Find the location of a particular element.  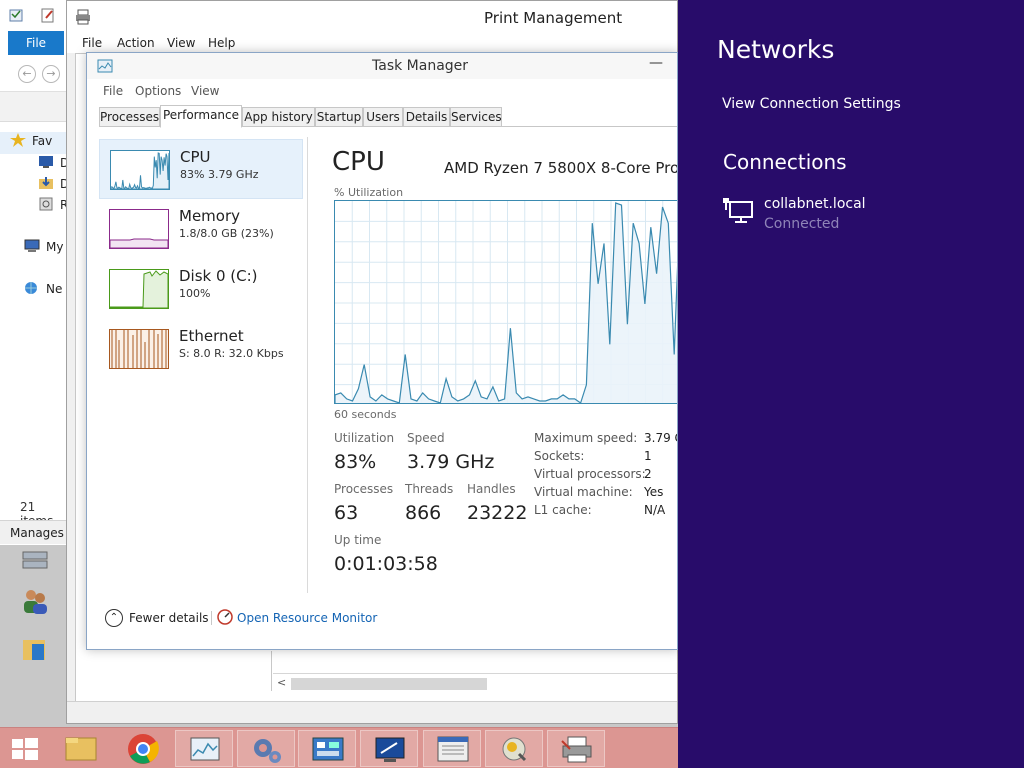

navigation-bar: ← → is located at coordinates (34, 74).